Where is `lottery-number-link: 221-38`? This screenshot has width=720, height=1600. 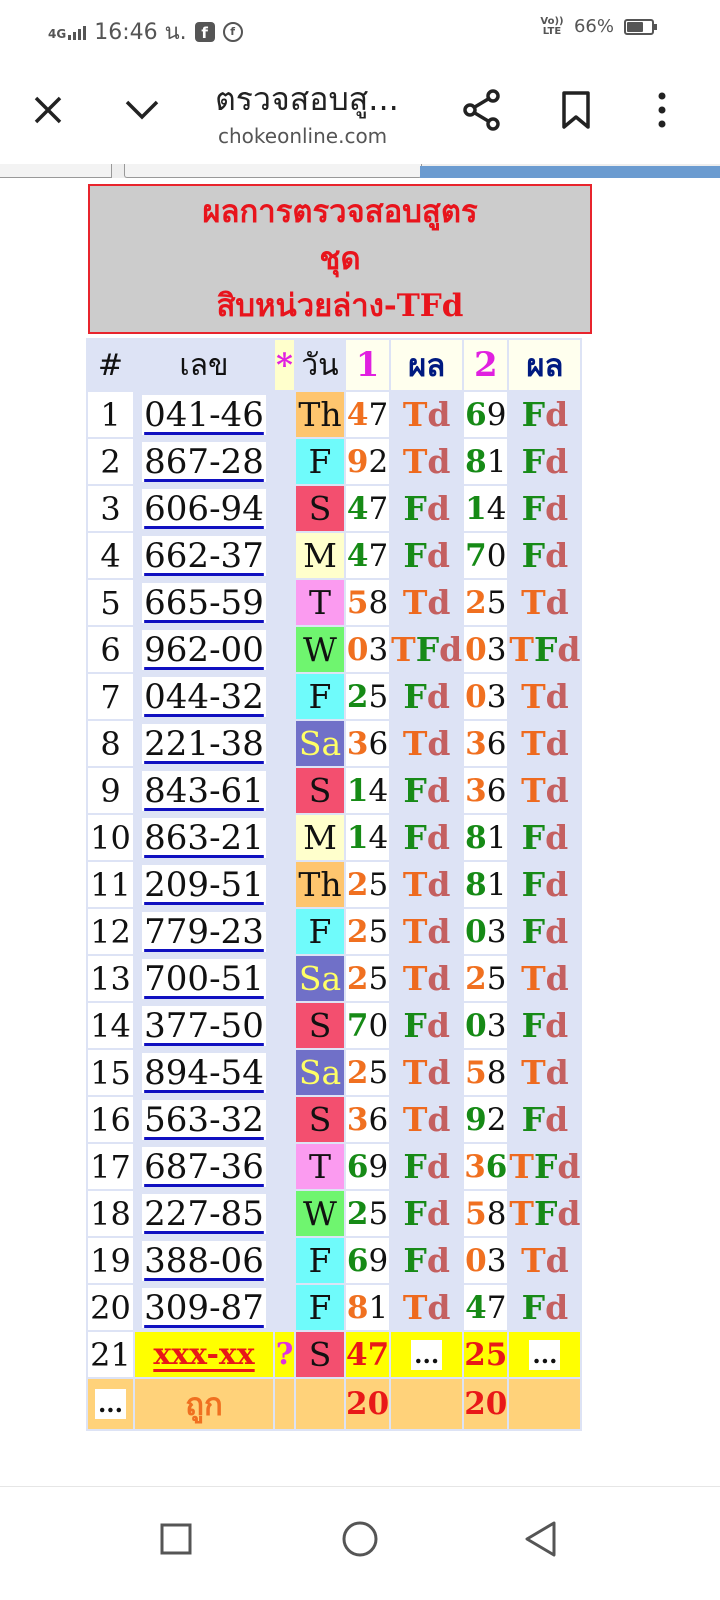 lottery-number-link: 221-38 is located at coordinates (204, 743).